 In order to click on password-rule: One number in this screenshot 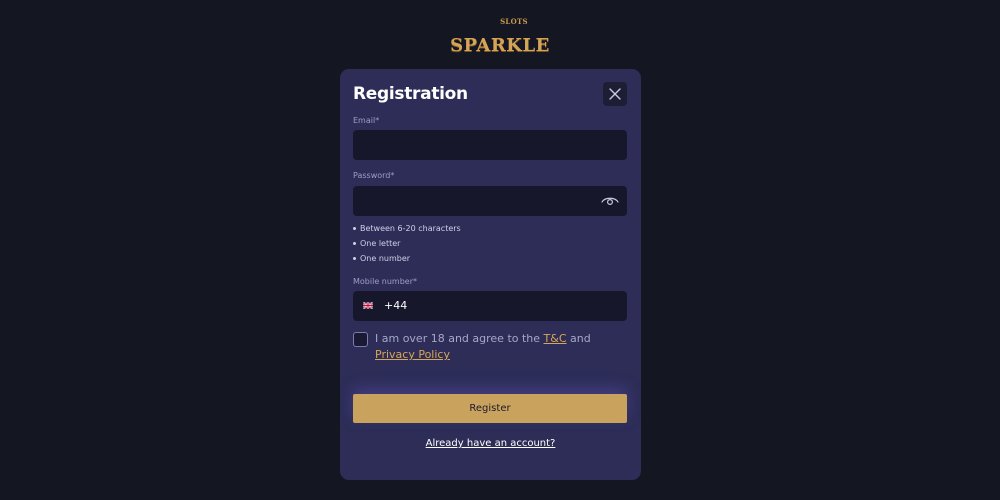, I will do `click(407, 258)`.